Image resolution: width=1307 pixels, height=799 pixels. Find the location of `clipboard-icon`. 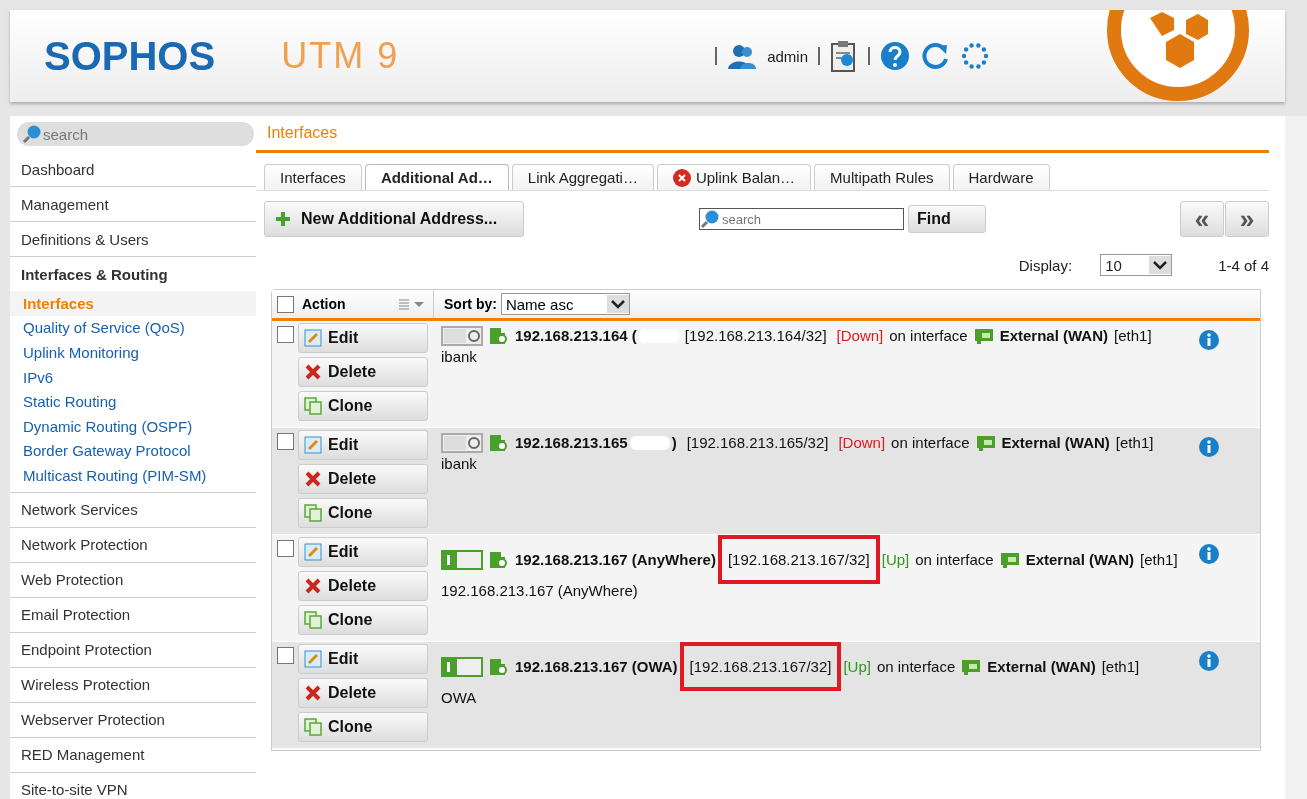

clipboard-icon is located at coordinates (844, 56).